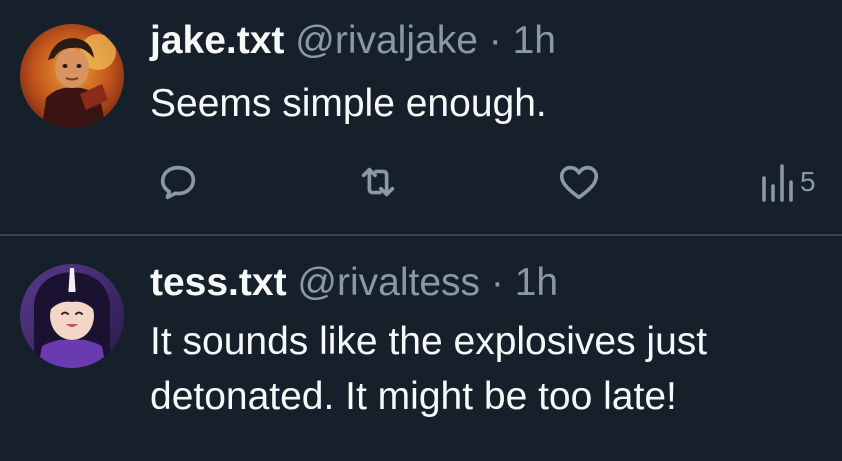  I want to click on retweet-button, so click(378, 182).